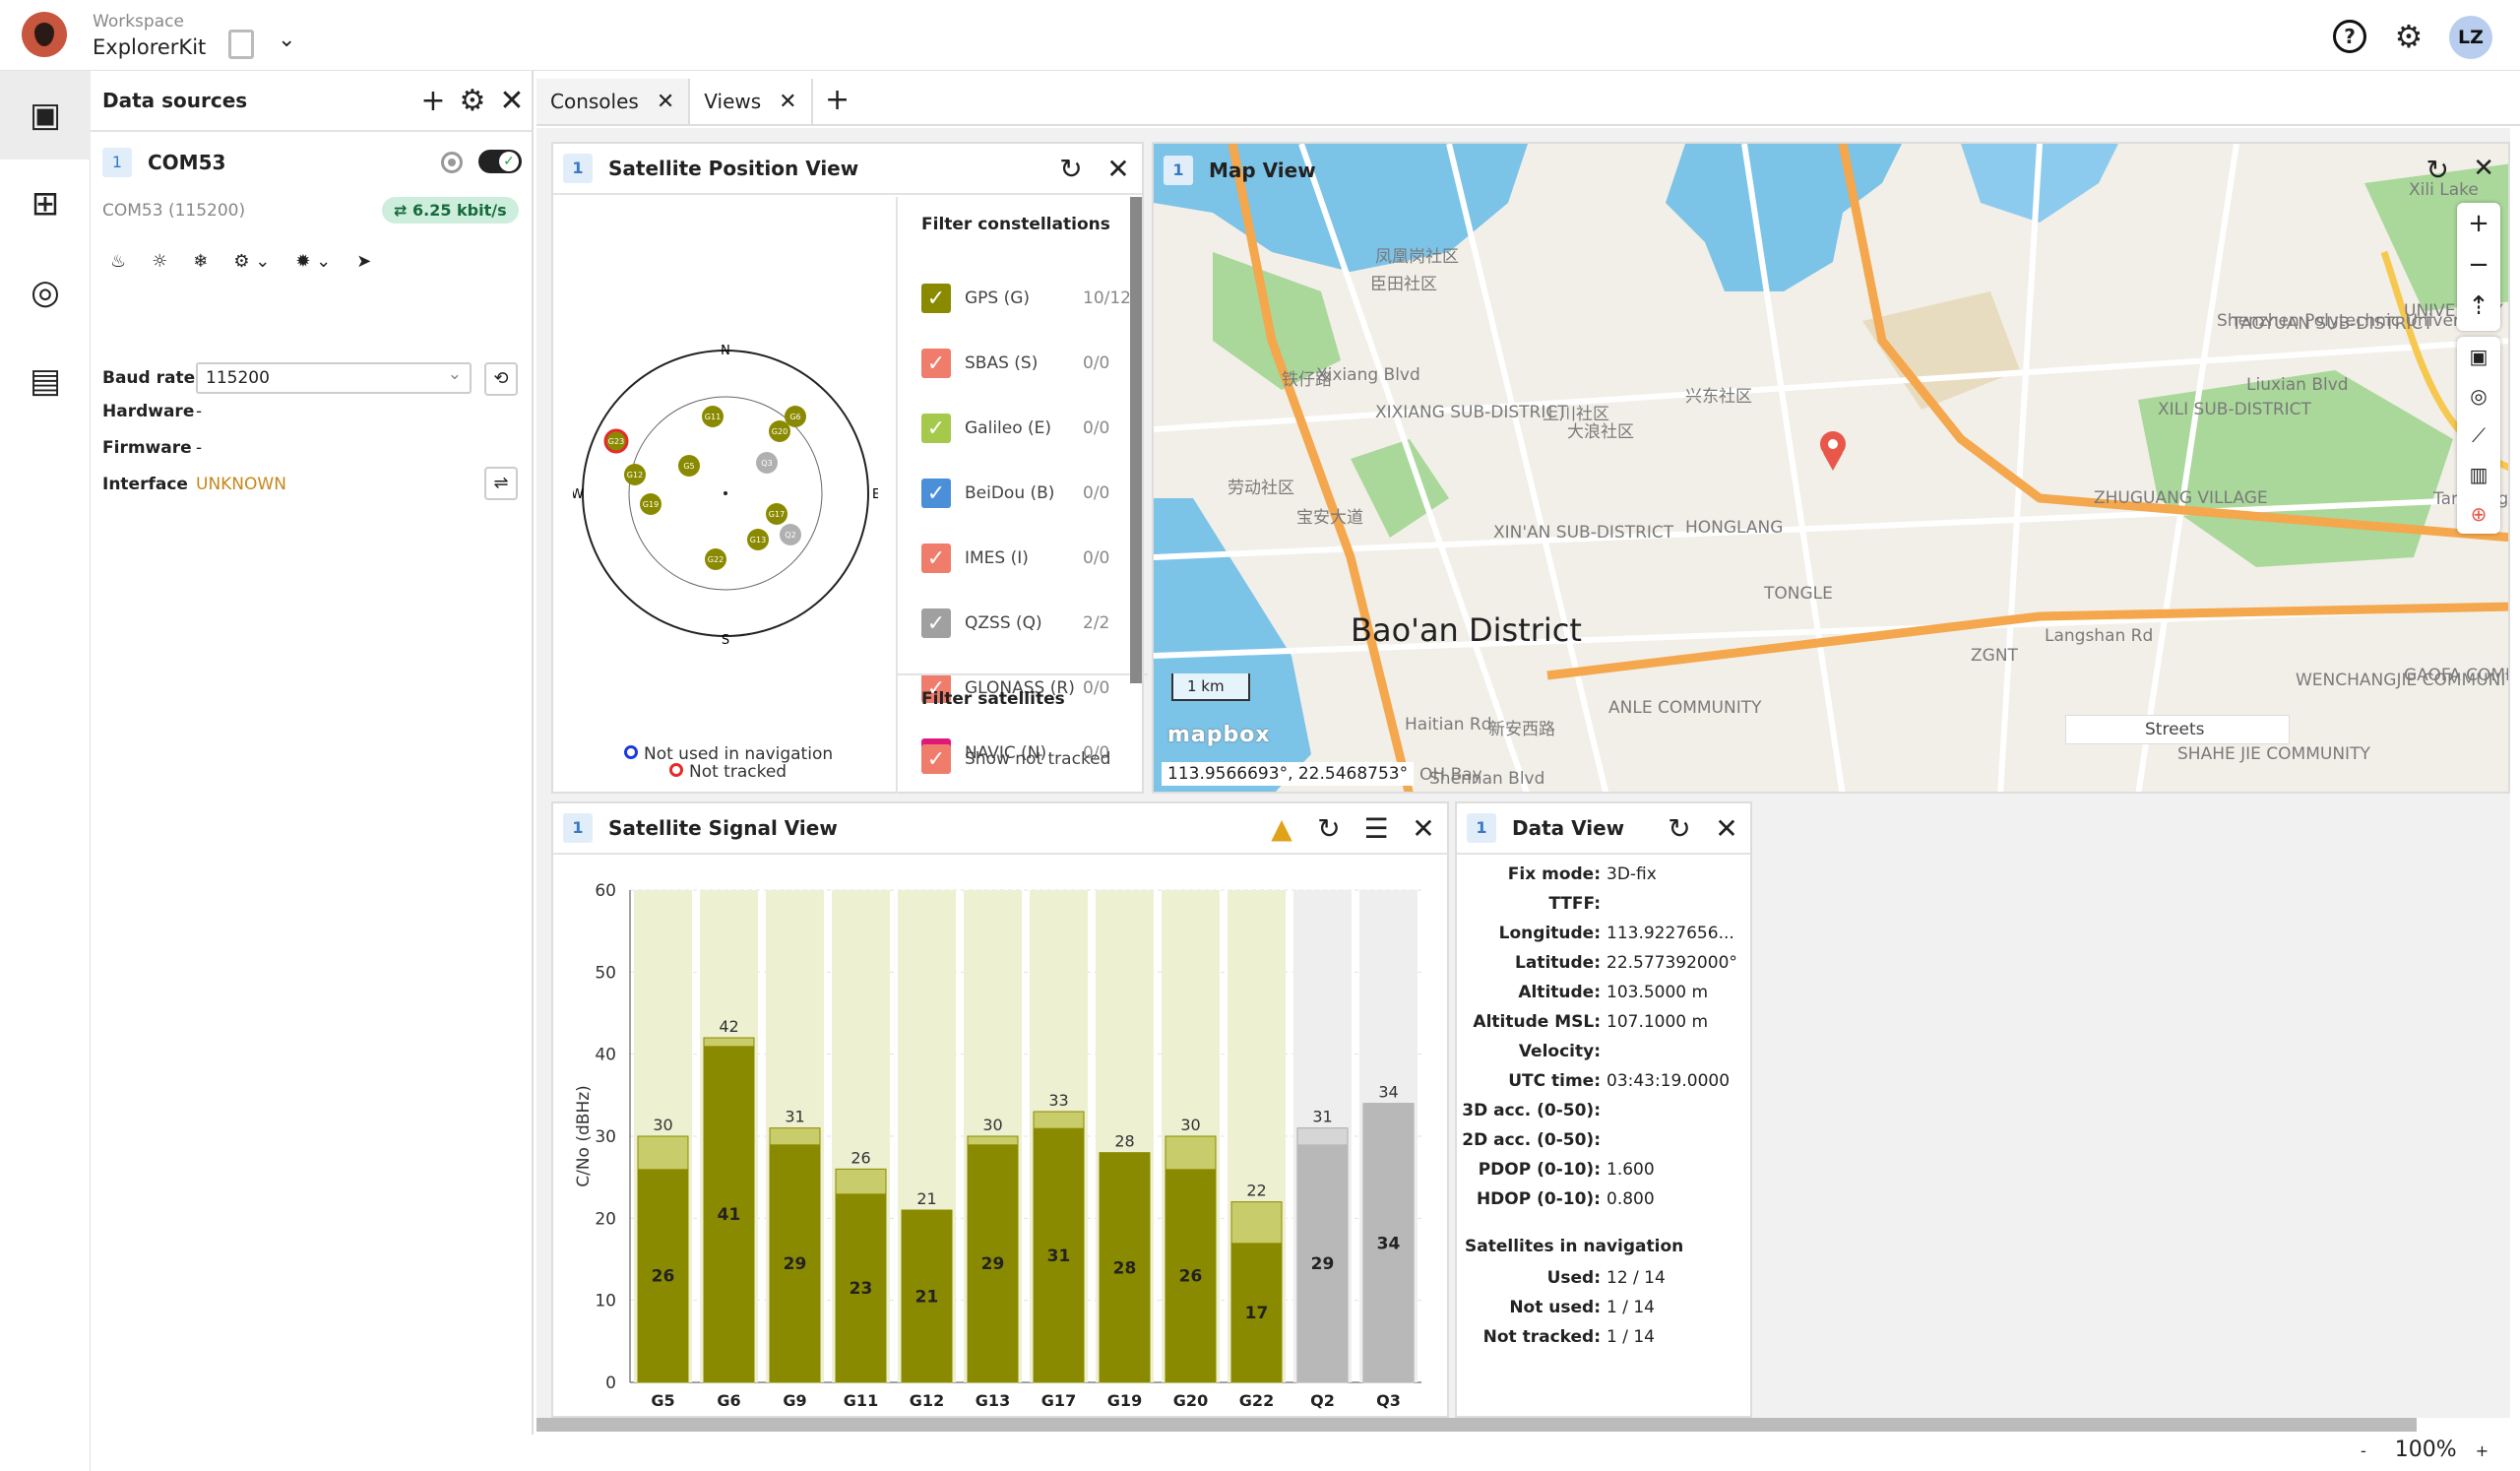  Describe the element at coordinates (45, 381) in the screenshot. I see `toolbox-icon: ▤` at that location.